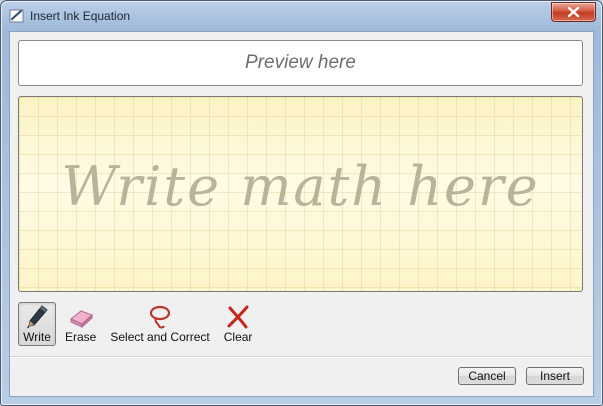 This screenshot has width=603, height=406. I want to click on close-icon, so click(573, 12).